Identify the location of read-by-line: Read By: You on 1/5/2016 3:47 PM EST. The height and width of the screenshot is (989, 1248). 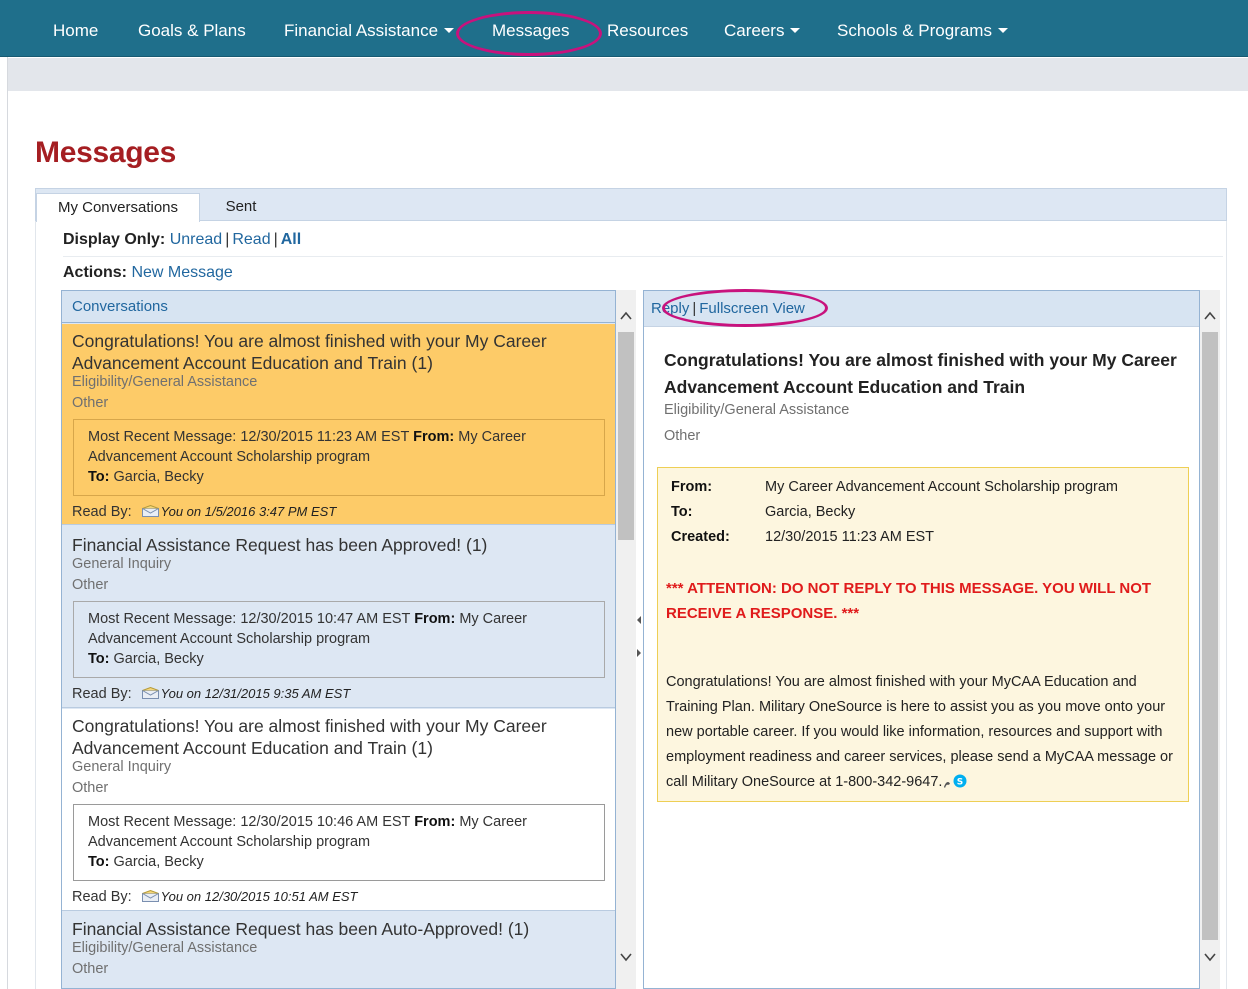
(204, 512).